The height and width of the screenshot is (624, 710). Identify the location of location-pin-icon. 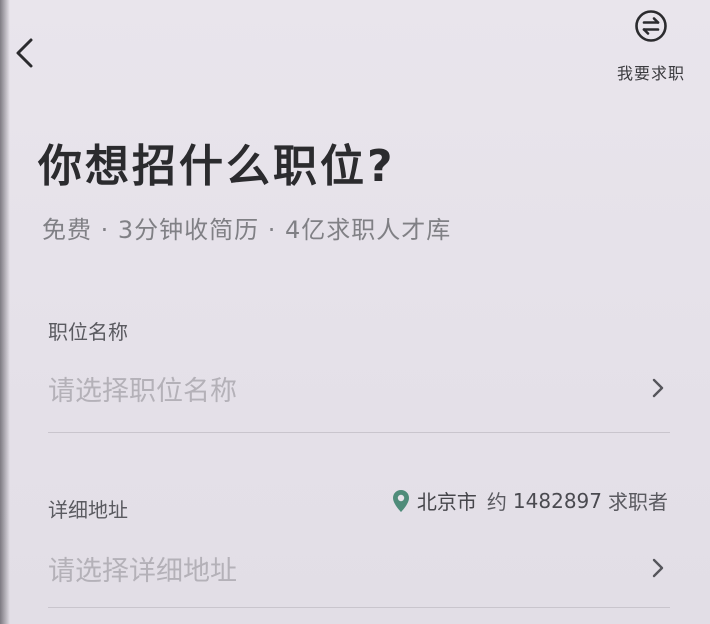
(401, 501).